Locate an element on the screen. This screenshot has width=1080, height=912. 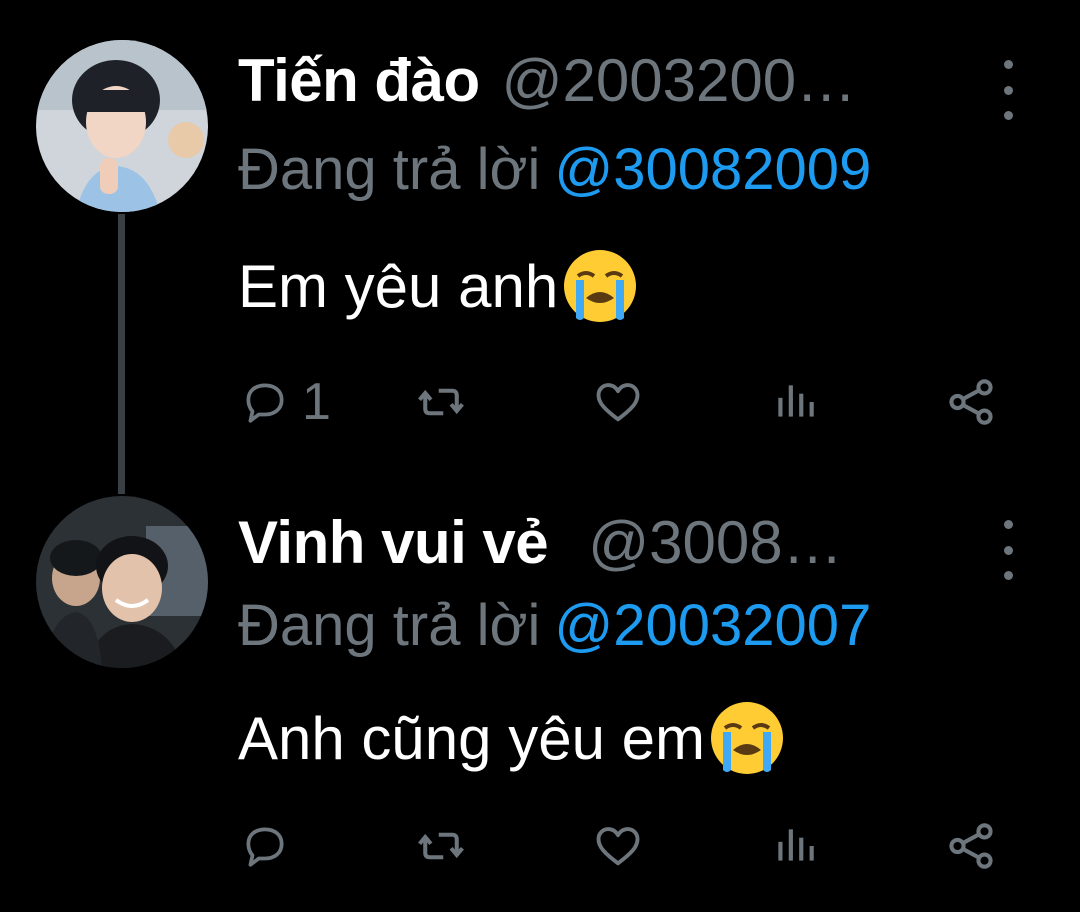
tweet-text: Anh cũng yêu em is located at coordinates (512, 738).